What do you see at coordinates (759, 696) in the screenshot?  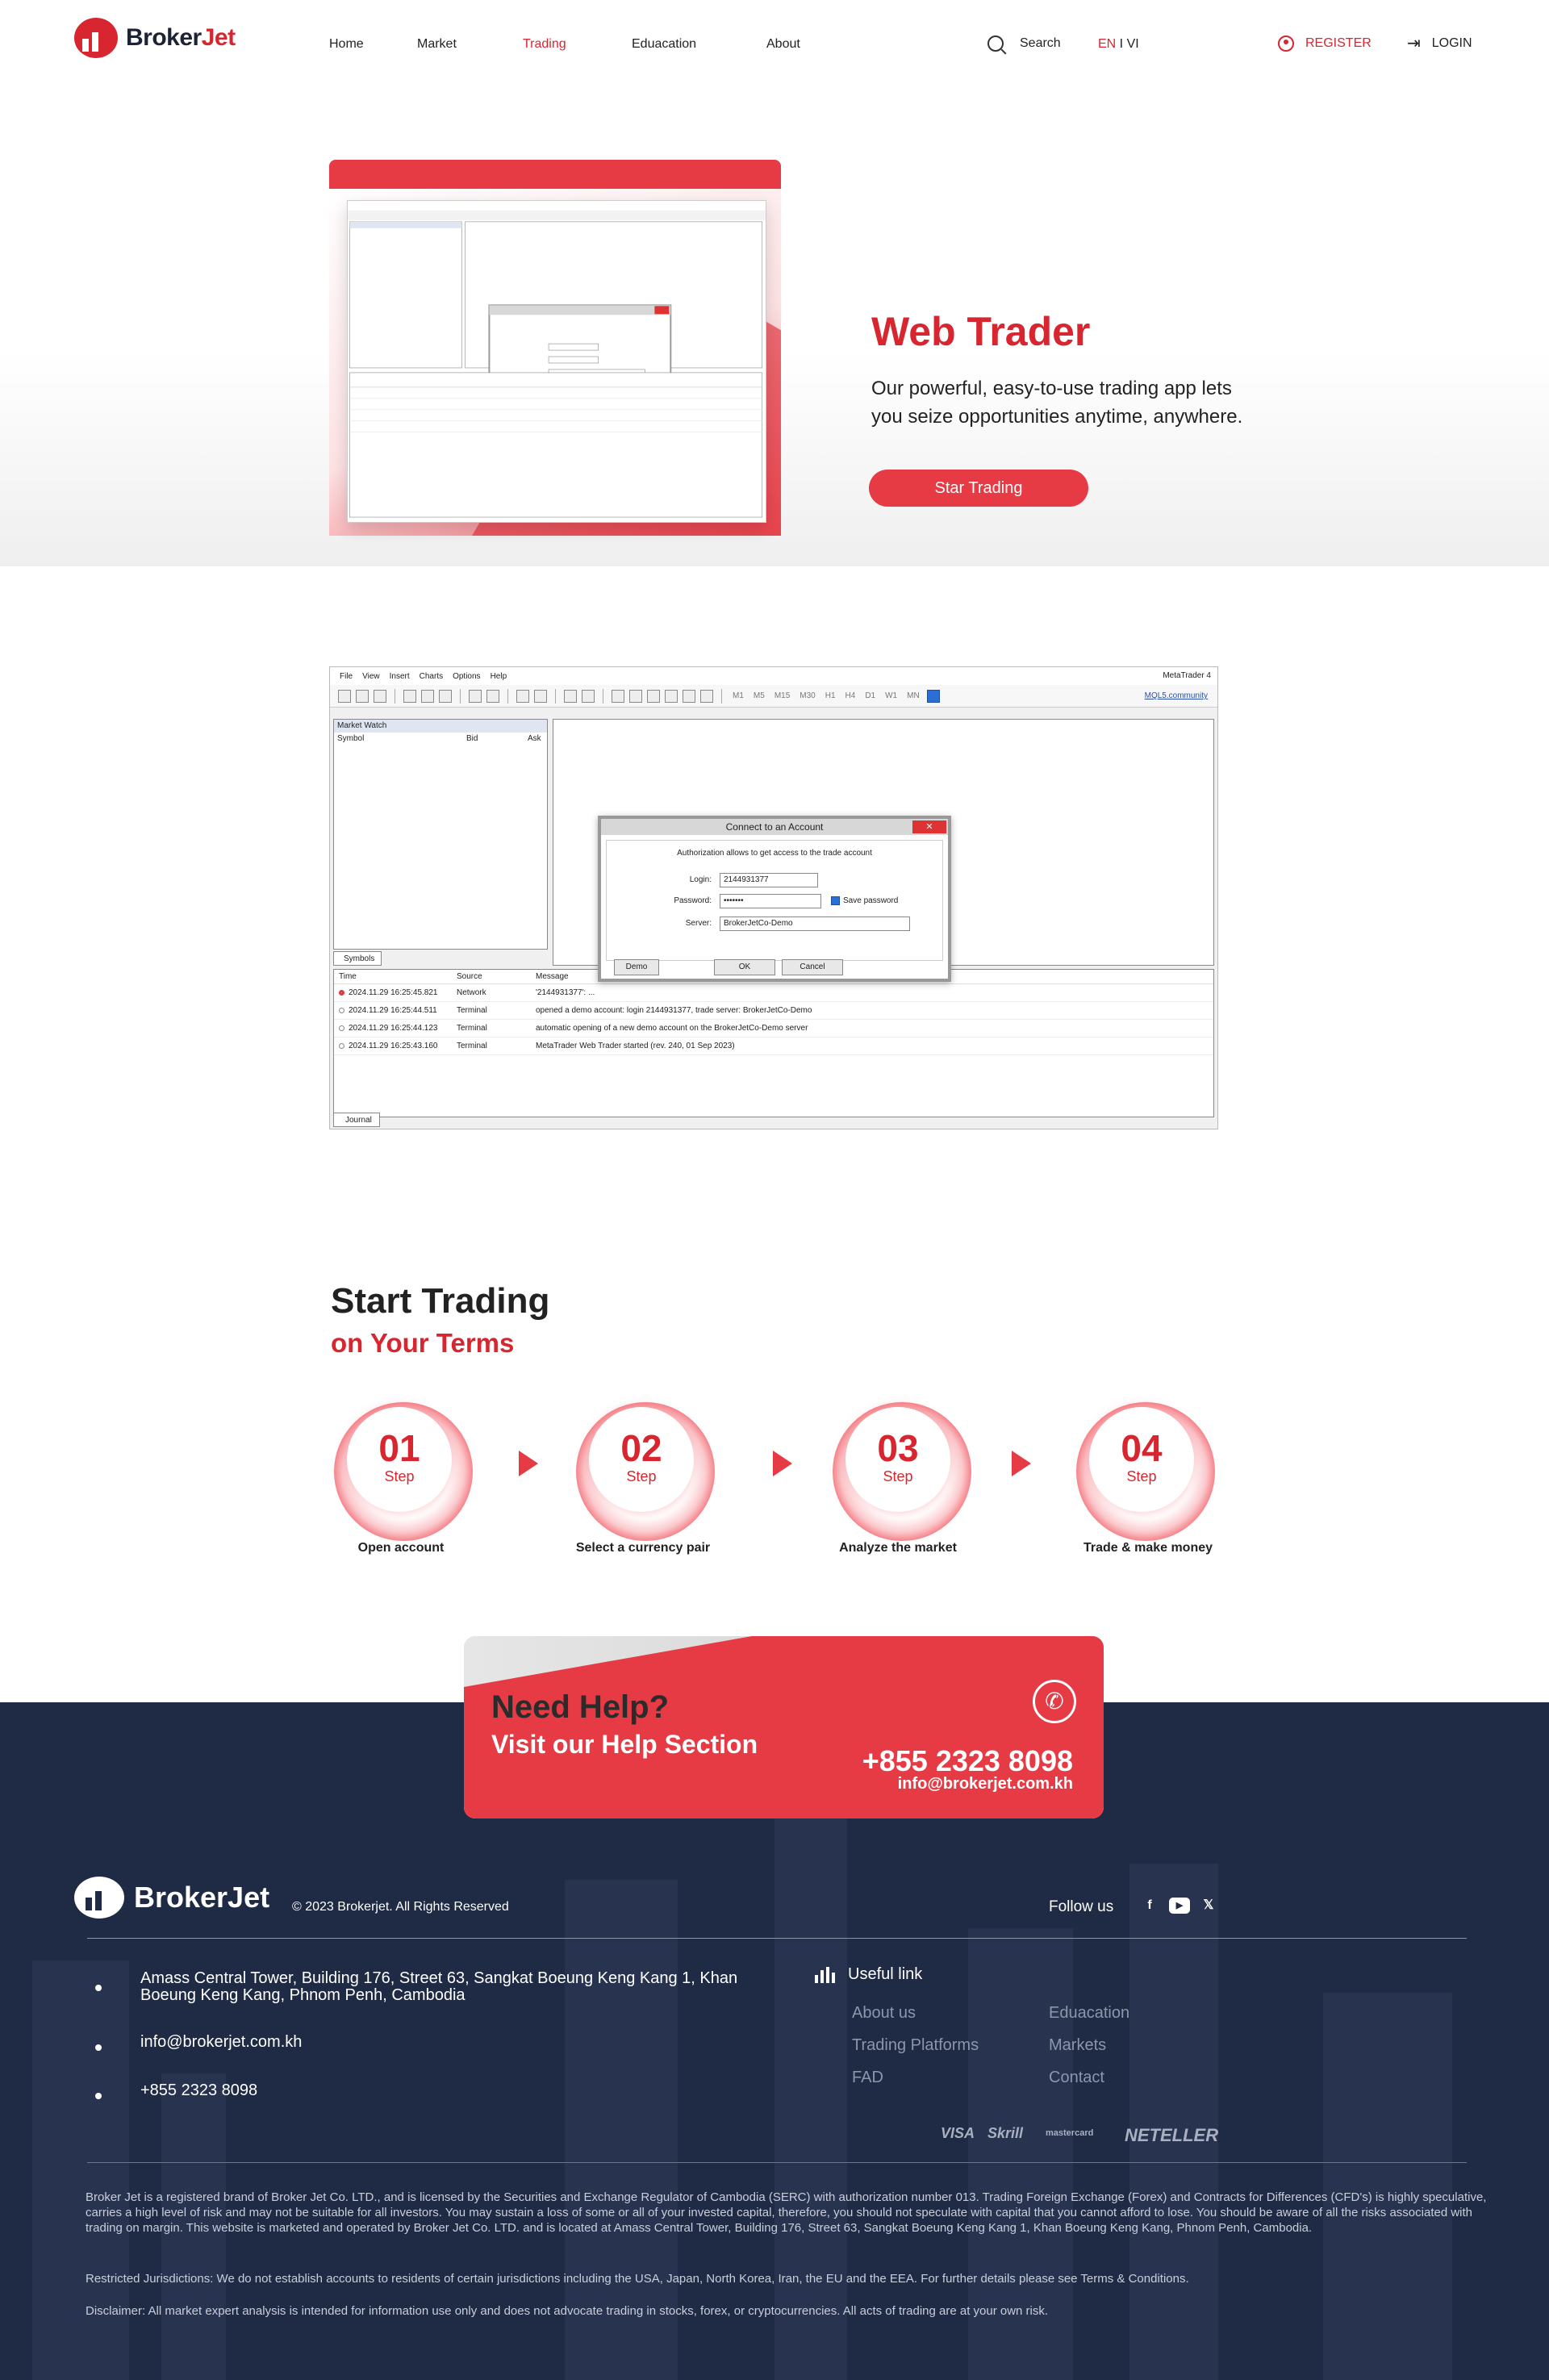 I see `timeframe-m5: M5` at bounding box center [759, 696].